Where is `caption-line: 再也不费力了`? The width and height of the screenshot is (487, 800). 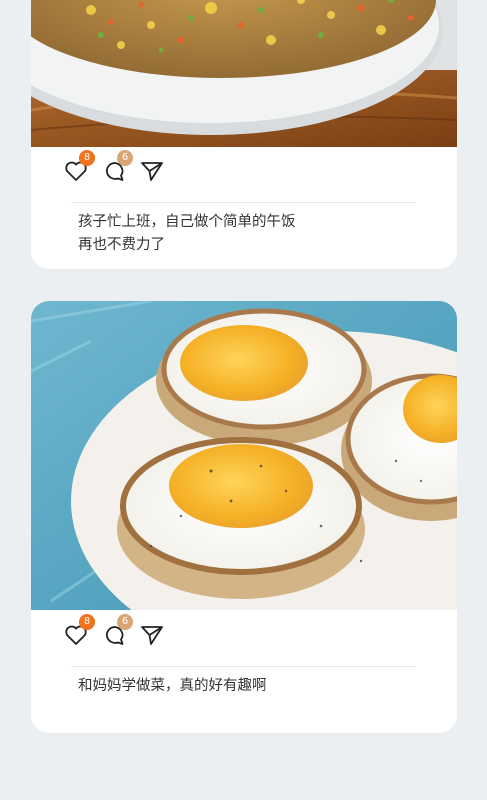 caption-line: 再也不费力了 is located at coordinates (121, 245).